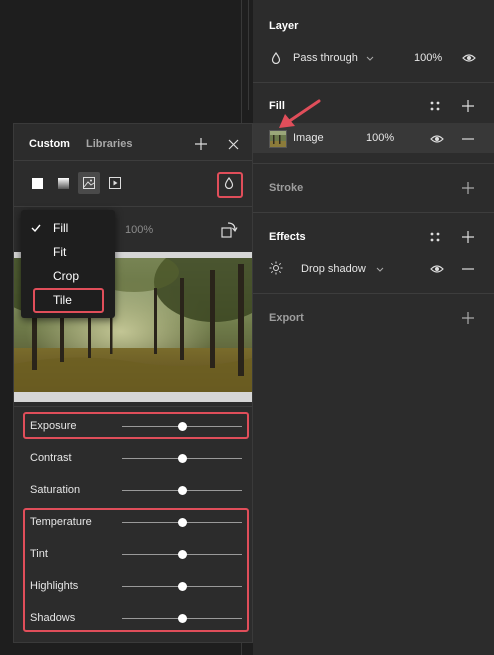 Image resolution: width=494 pixels, height=655 pixels. Describe the element at coordinates (284, 26) in the screenshot. I see `layer-title: Layer` at that location.